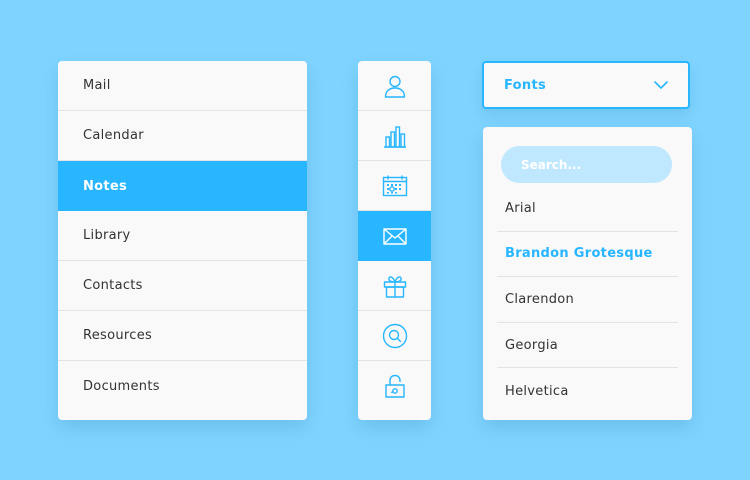  I want to click on font-select-label: Fonts, so click(525, 85).